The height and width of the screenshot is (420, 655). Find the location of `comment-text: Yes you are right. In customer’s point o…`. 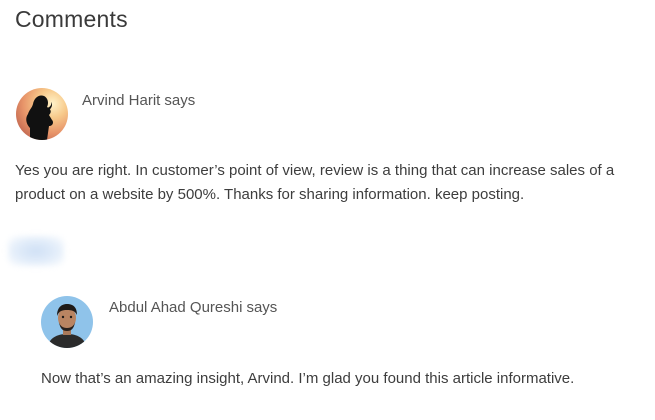

comment-text: Yes you are right. In customer’s point o… is located at coordinates (315, 182).